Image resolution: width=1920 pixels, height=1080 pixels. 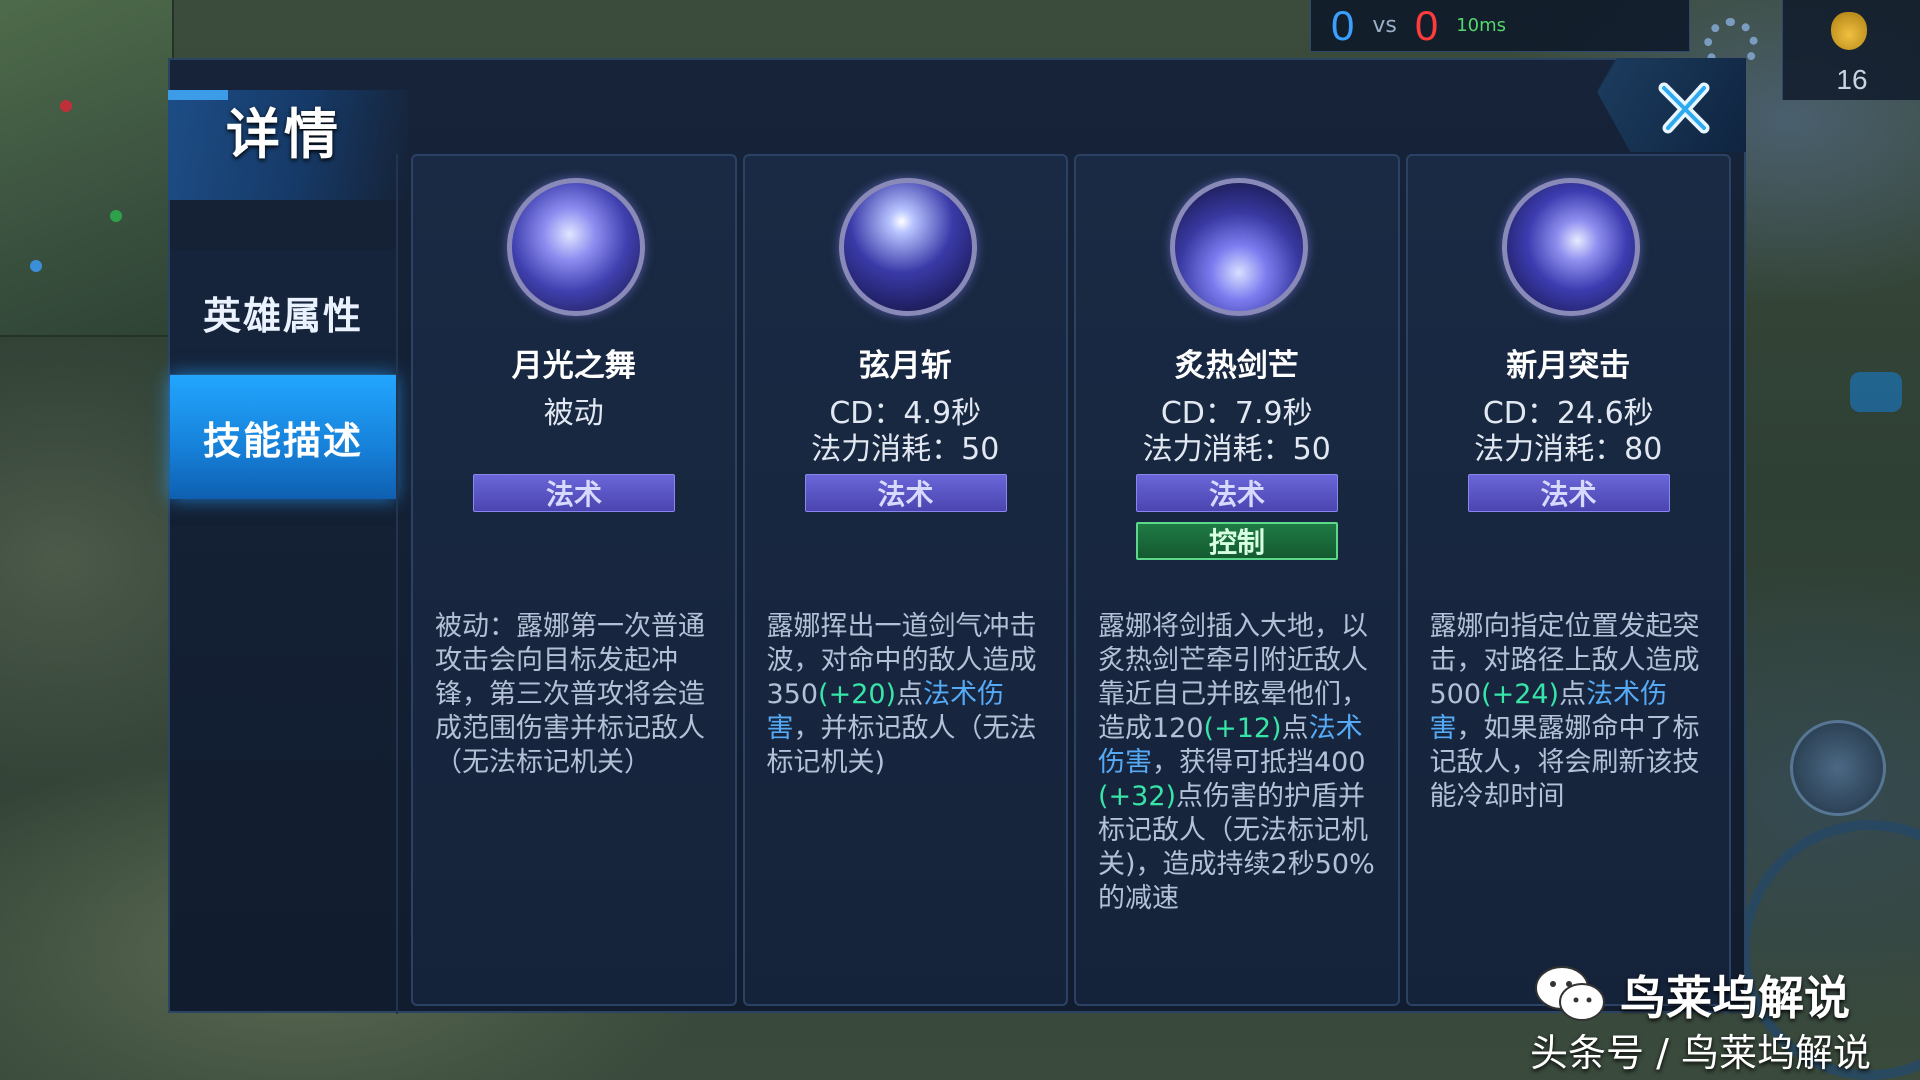 I want to click on tab-hero-attributes: 英雄属性, so click(x=283, y=312).